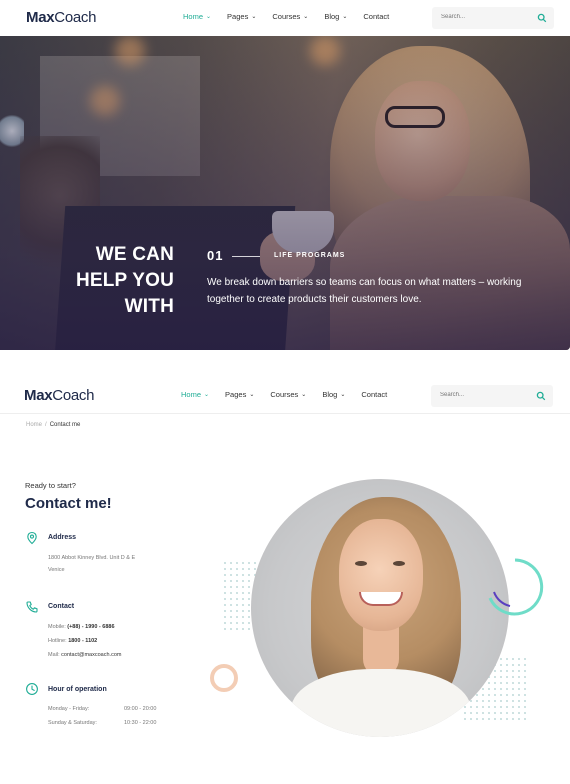 The image size is (570, 784). What do you see at coordinates (149, 306) in the screenshot?
I see `headline-line: WITH` at bounding box center [149, 306].